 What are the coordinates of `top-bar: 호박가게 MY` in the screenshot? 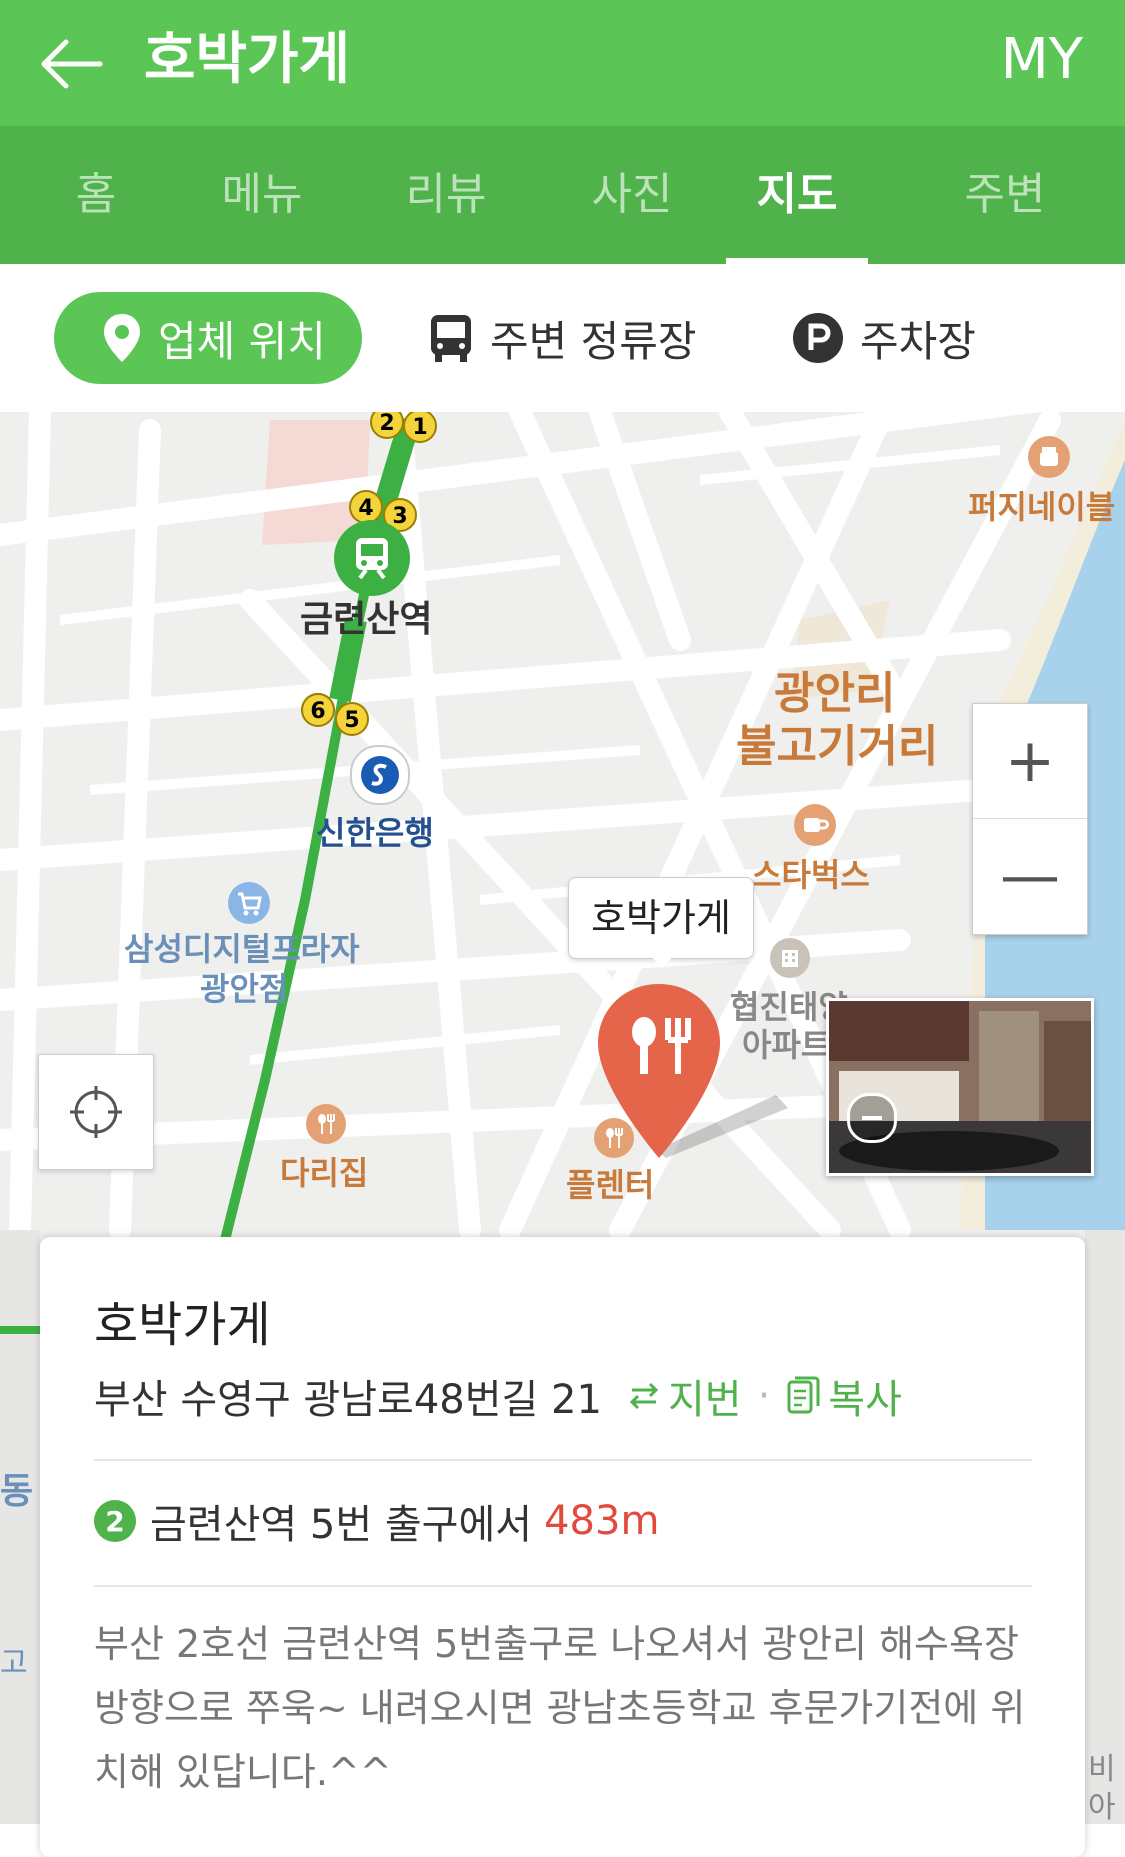 It's located at (562, 63).